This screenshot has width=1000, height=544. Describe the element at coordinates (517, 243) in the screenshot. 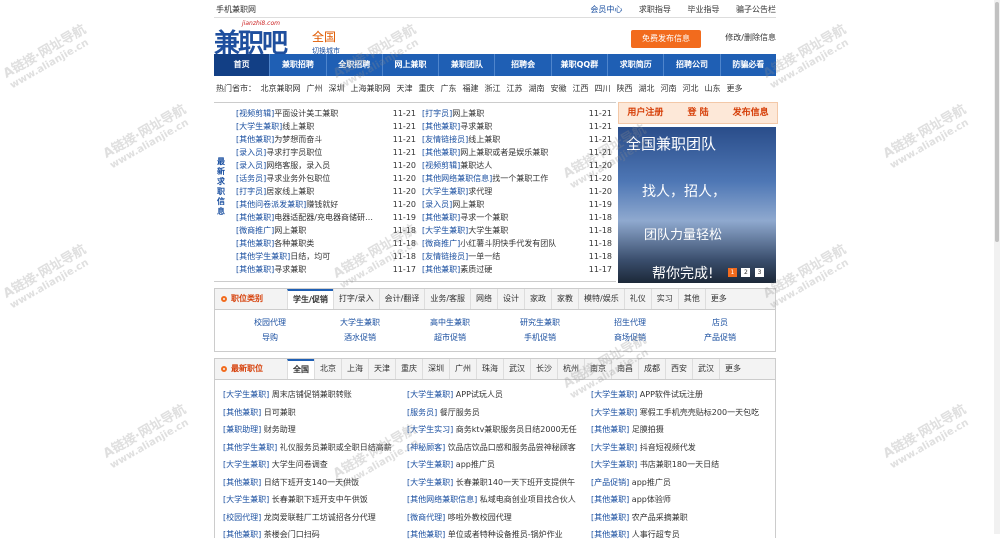

I see `list-item: [微商推广]小红薯斗阴快手代发有团队 11-18` at that location.